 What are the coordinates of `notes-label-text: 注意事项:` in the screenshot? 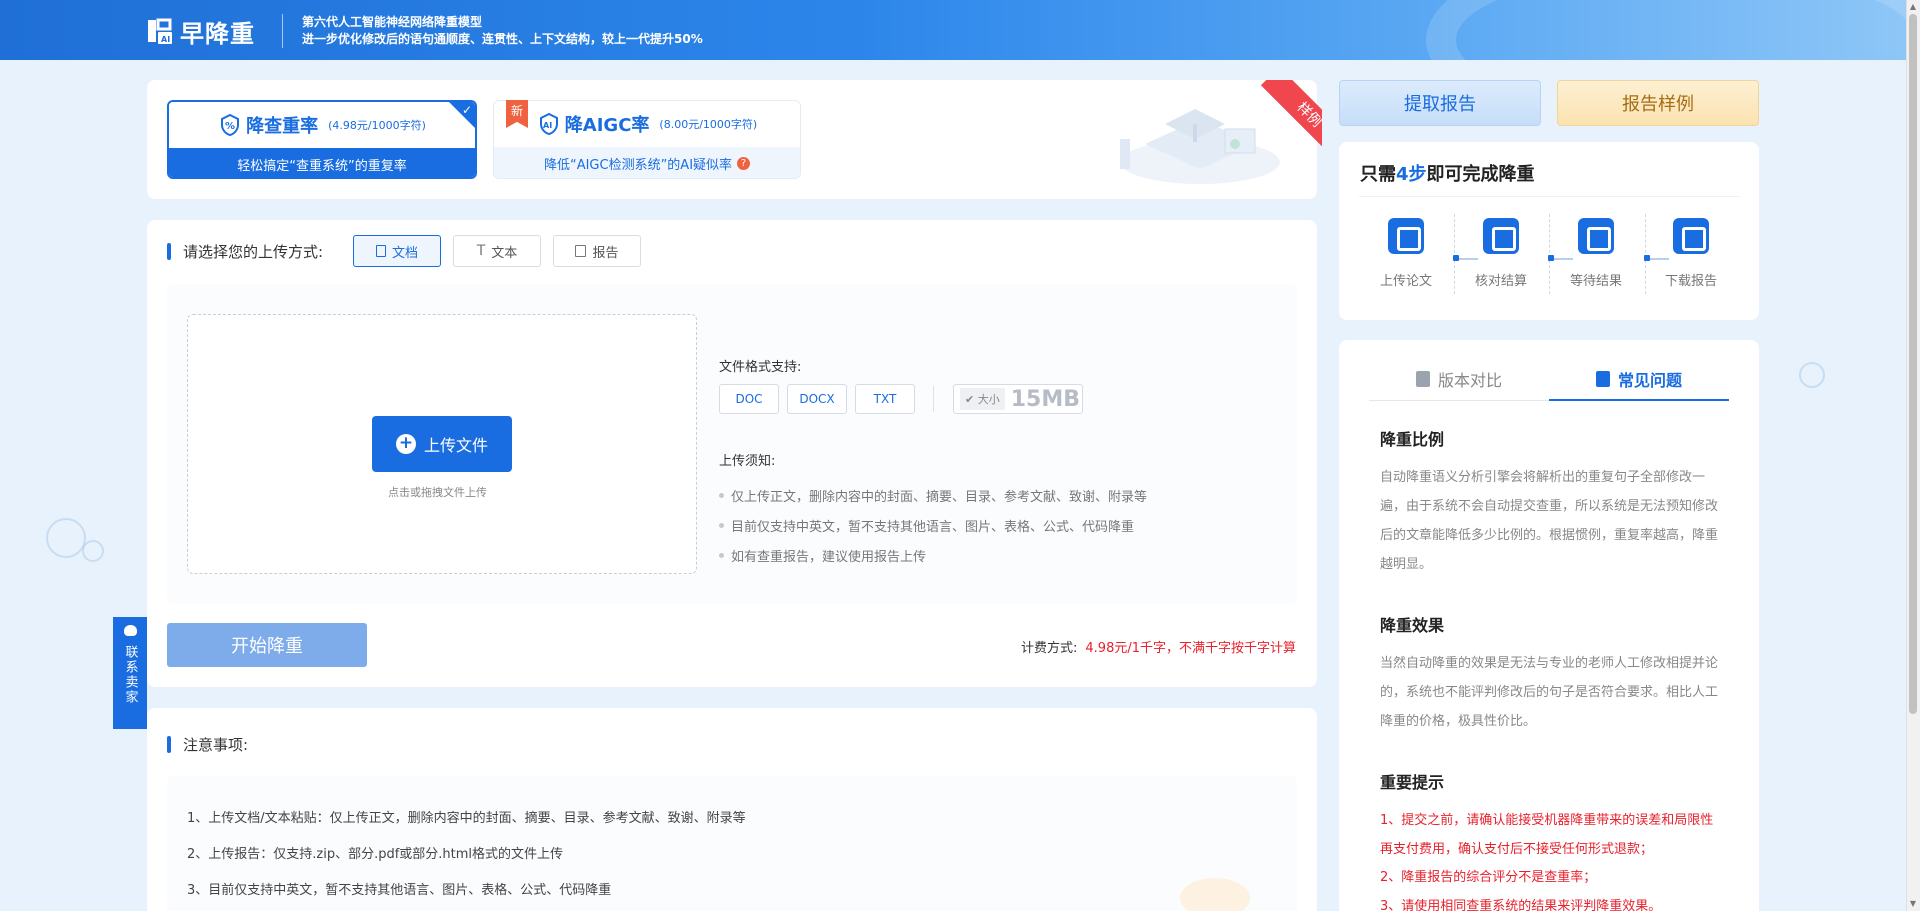 It's located at (216, 745).